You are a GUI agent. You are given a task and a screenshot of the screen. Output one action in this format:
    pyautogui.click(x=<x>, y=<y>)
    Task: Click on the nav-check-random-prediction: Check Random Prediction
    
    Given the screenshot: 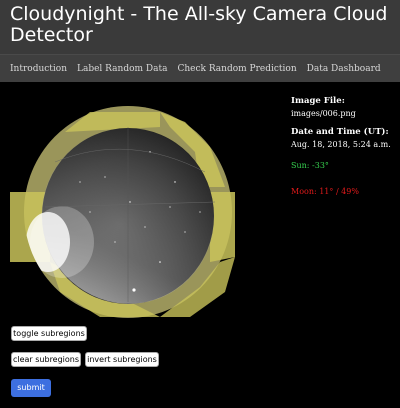 What is the action you would take?
    pyautogui.click(x=236, y=69)
    